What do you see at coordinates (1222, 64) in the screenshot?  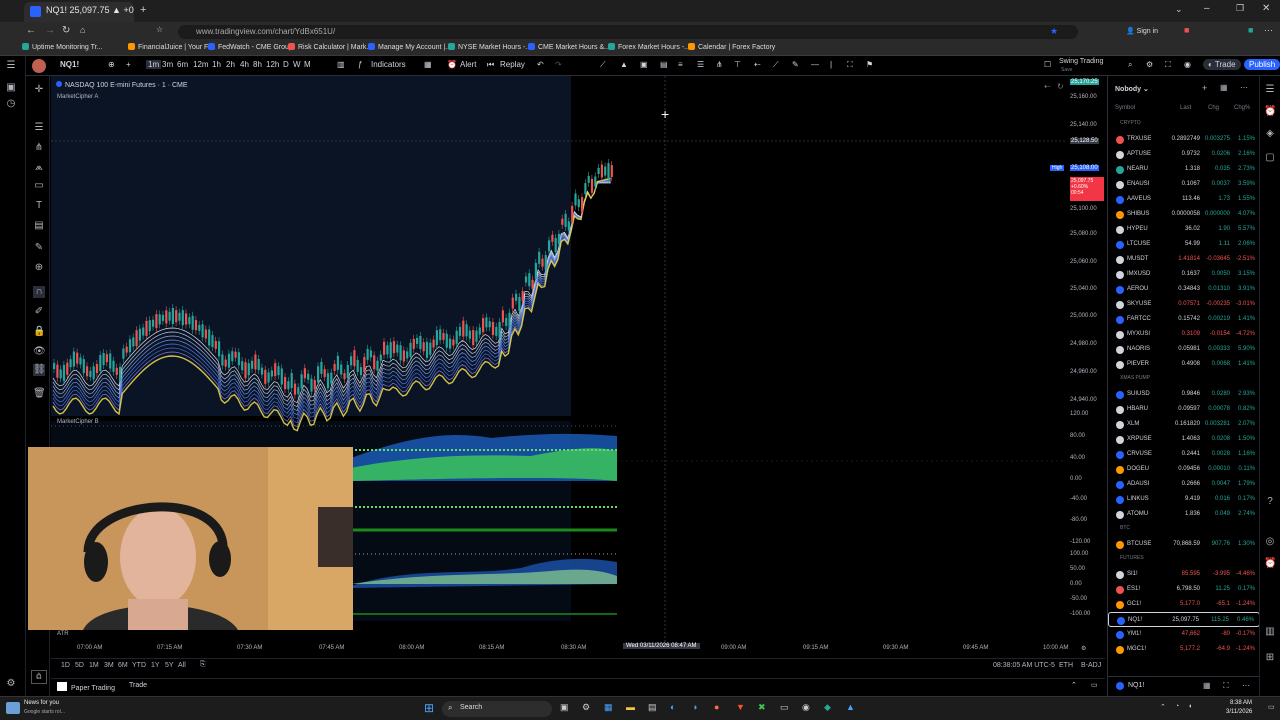 I see `trade-button: ◐ Trade` at bounding box center [1222, 64].